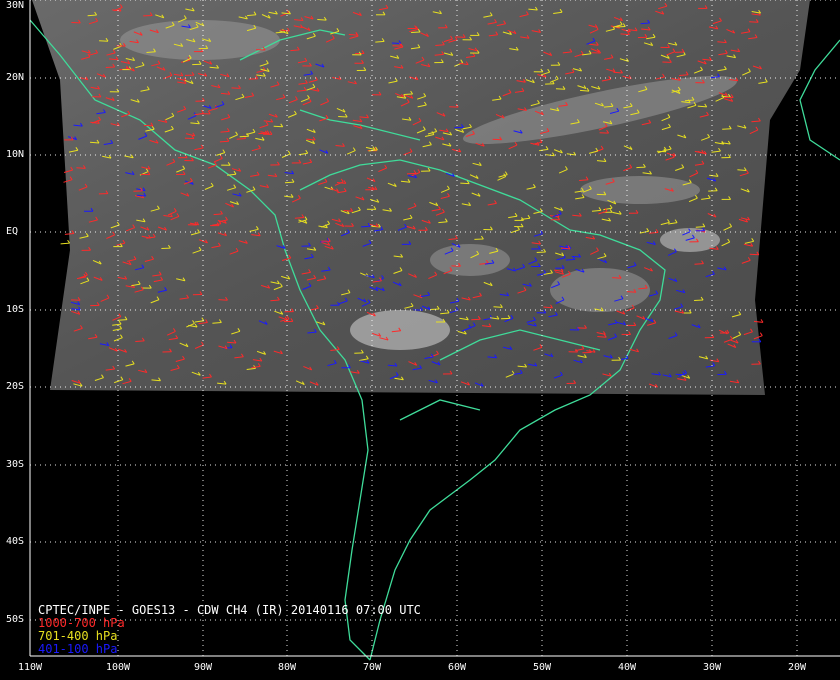  Describe the element at coordinates (15, 309) in the screenshot. I see `lat-label: 10S` at that location.